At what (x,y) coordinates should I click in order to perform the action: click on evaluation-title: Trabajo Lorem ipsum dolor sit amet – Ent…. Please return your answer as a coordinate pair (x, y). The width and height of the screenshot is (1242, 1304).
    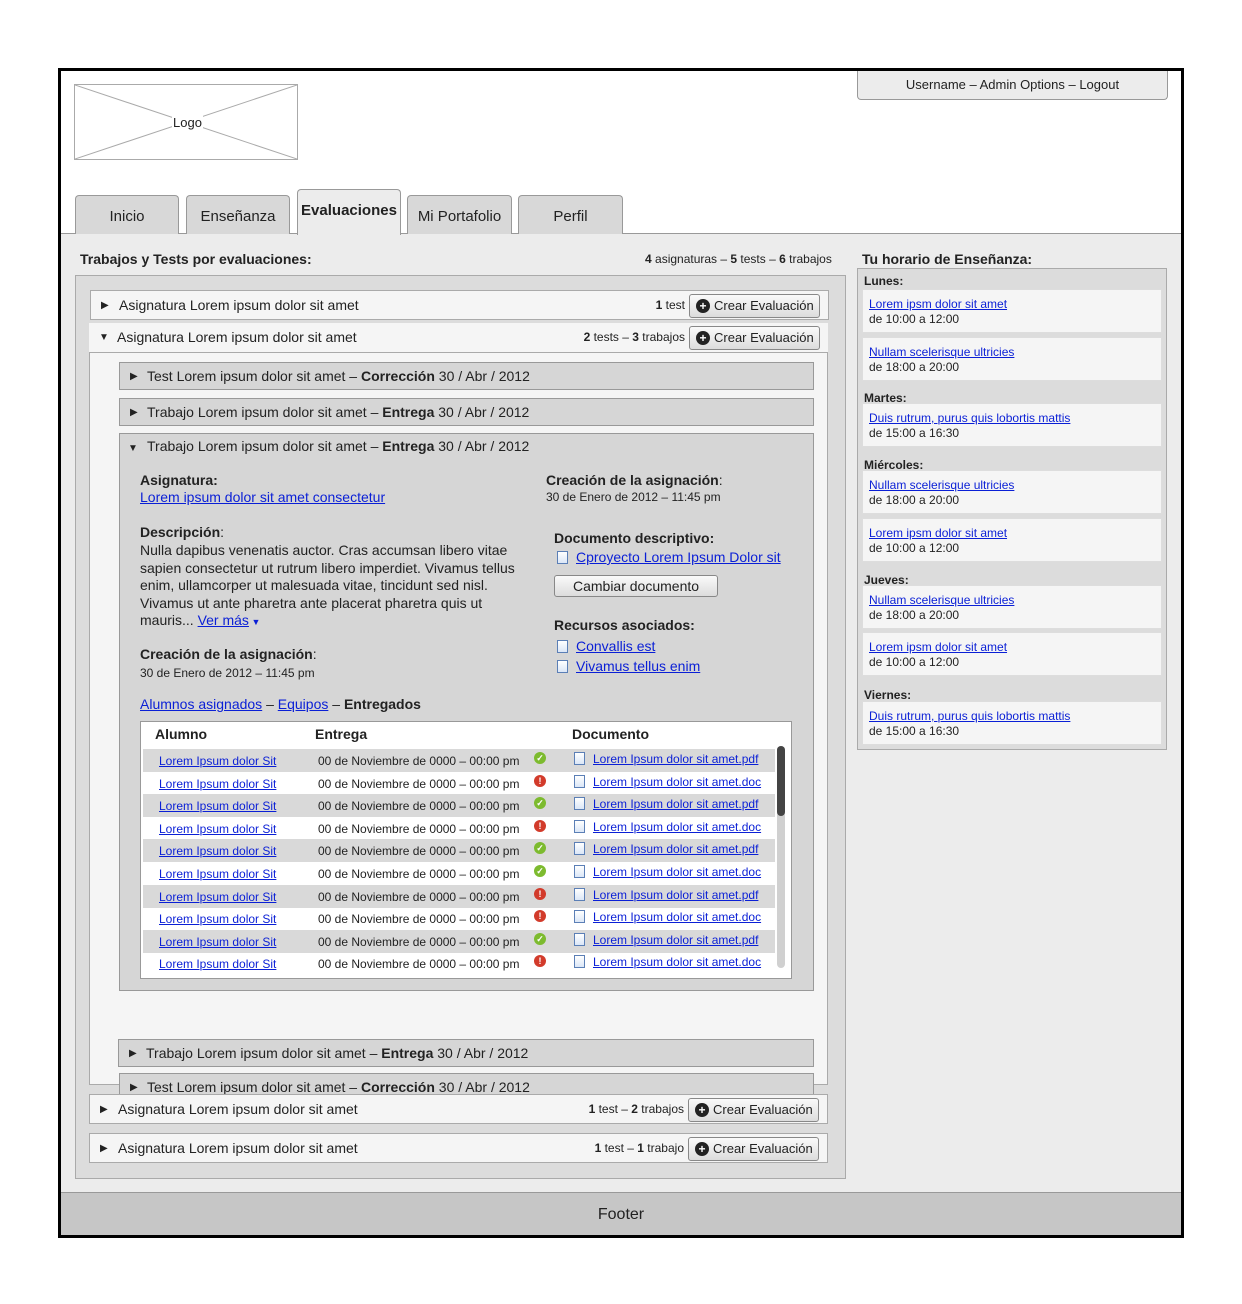
    Looking at the image, I should click on (338, 446).